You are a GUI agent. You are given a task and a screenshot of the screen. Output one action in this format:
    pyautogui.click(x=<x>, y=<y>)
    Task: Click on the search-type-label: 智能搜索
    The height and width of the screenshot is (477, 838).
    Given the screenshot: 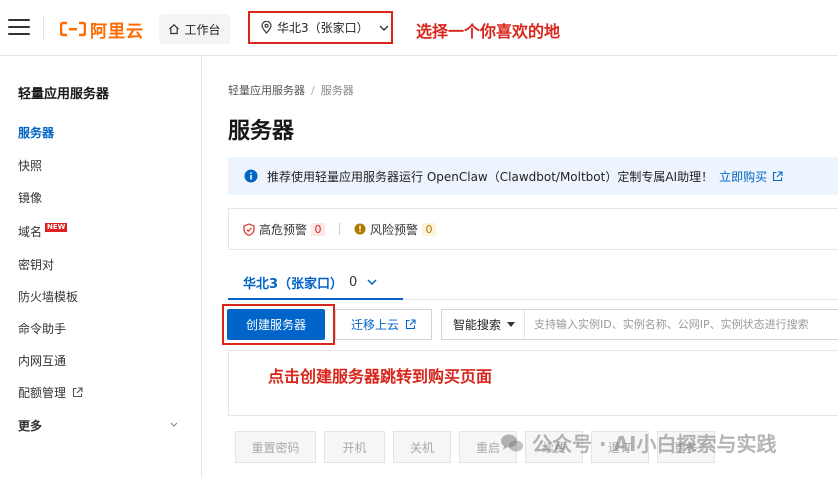 What is the action you would take?
    pyautogui.click(x=477, y=325)
    